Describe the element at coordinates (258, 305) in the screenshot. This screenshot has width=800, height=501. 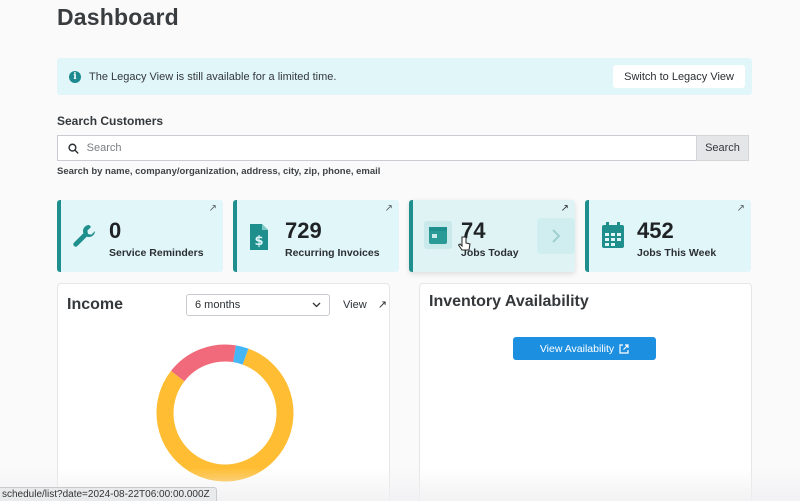
I see `income-period-select: 6 months` at that location.